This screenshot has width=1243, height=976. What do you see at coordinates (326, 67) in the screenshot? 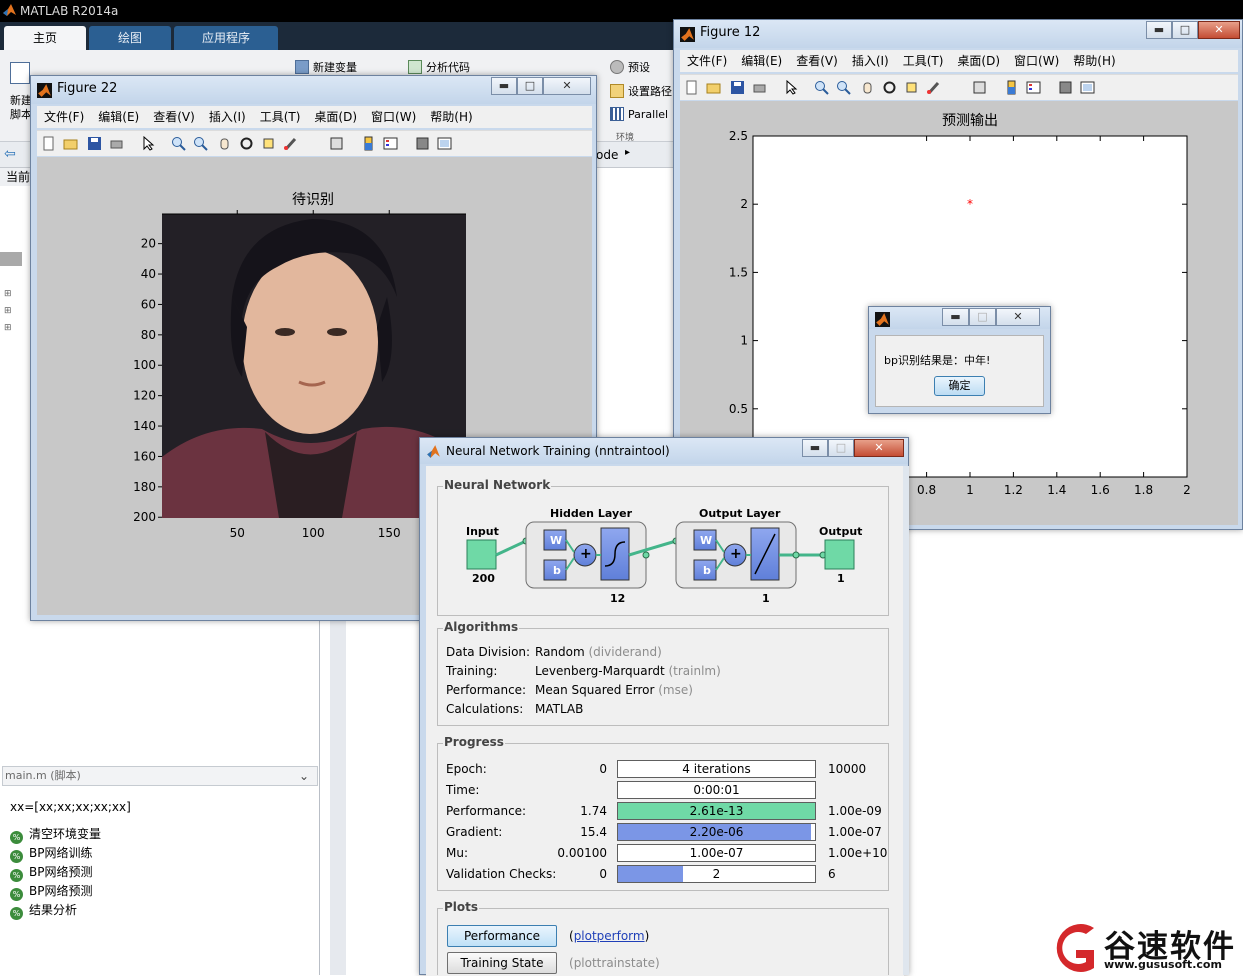
I see `new-variable-button: 新建变量` at bounding box center [326, 67].